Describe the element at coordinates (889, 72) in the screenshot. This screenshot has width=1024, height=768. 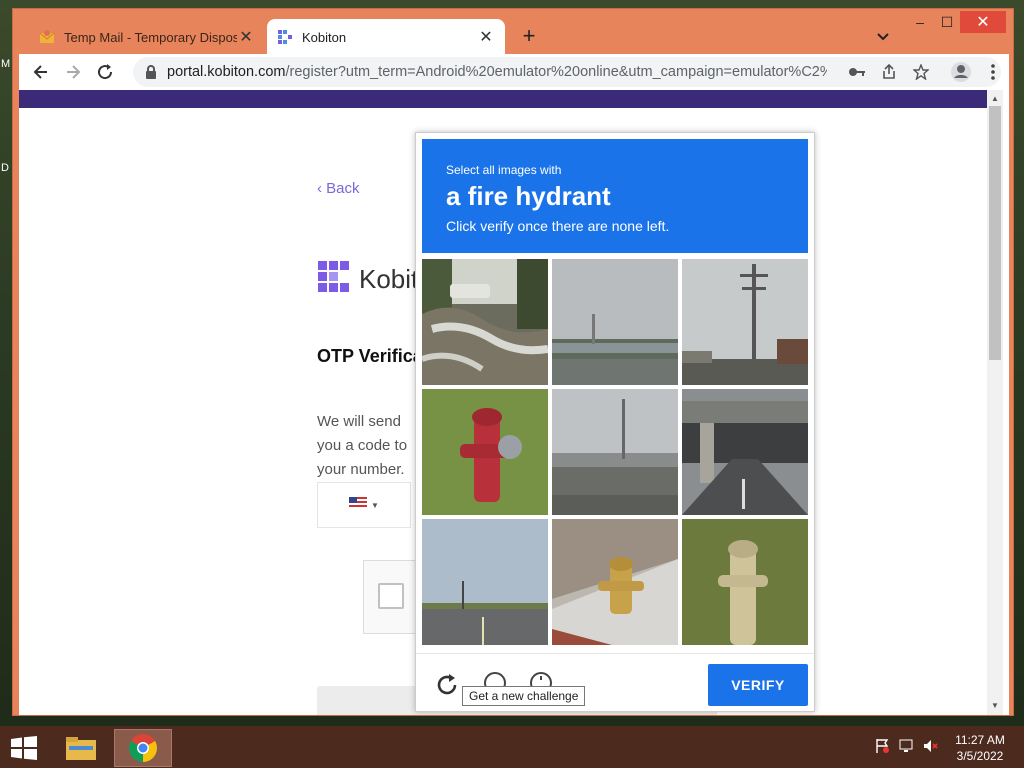
I see `share-icon` at that location.